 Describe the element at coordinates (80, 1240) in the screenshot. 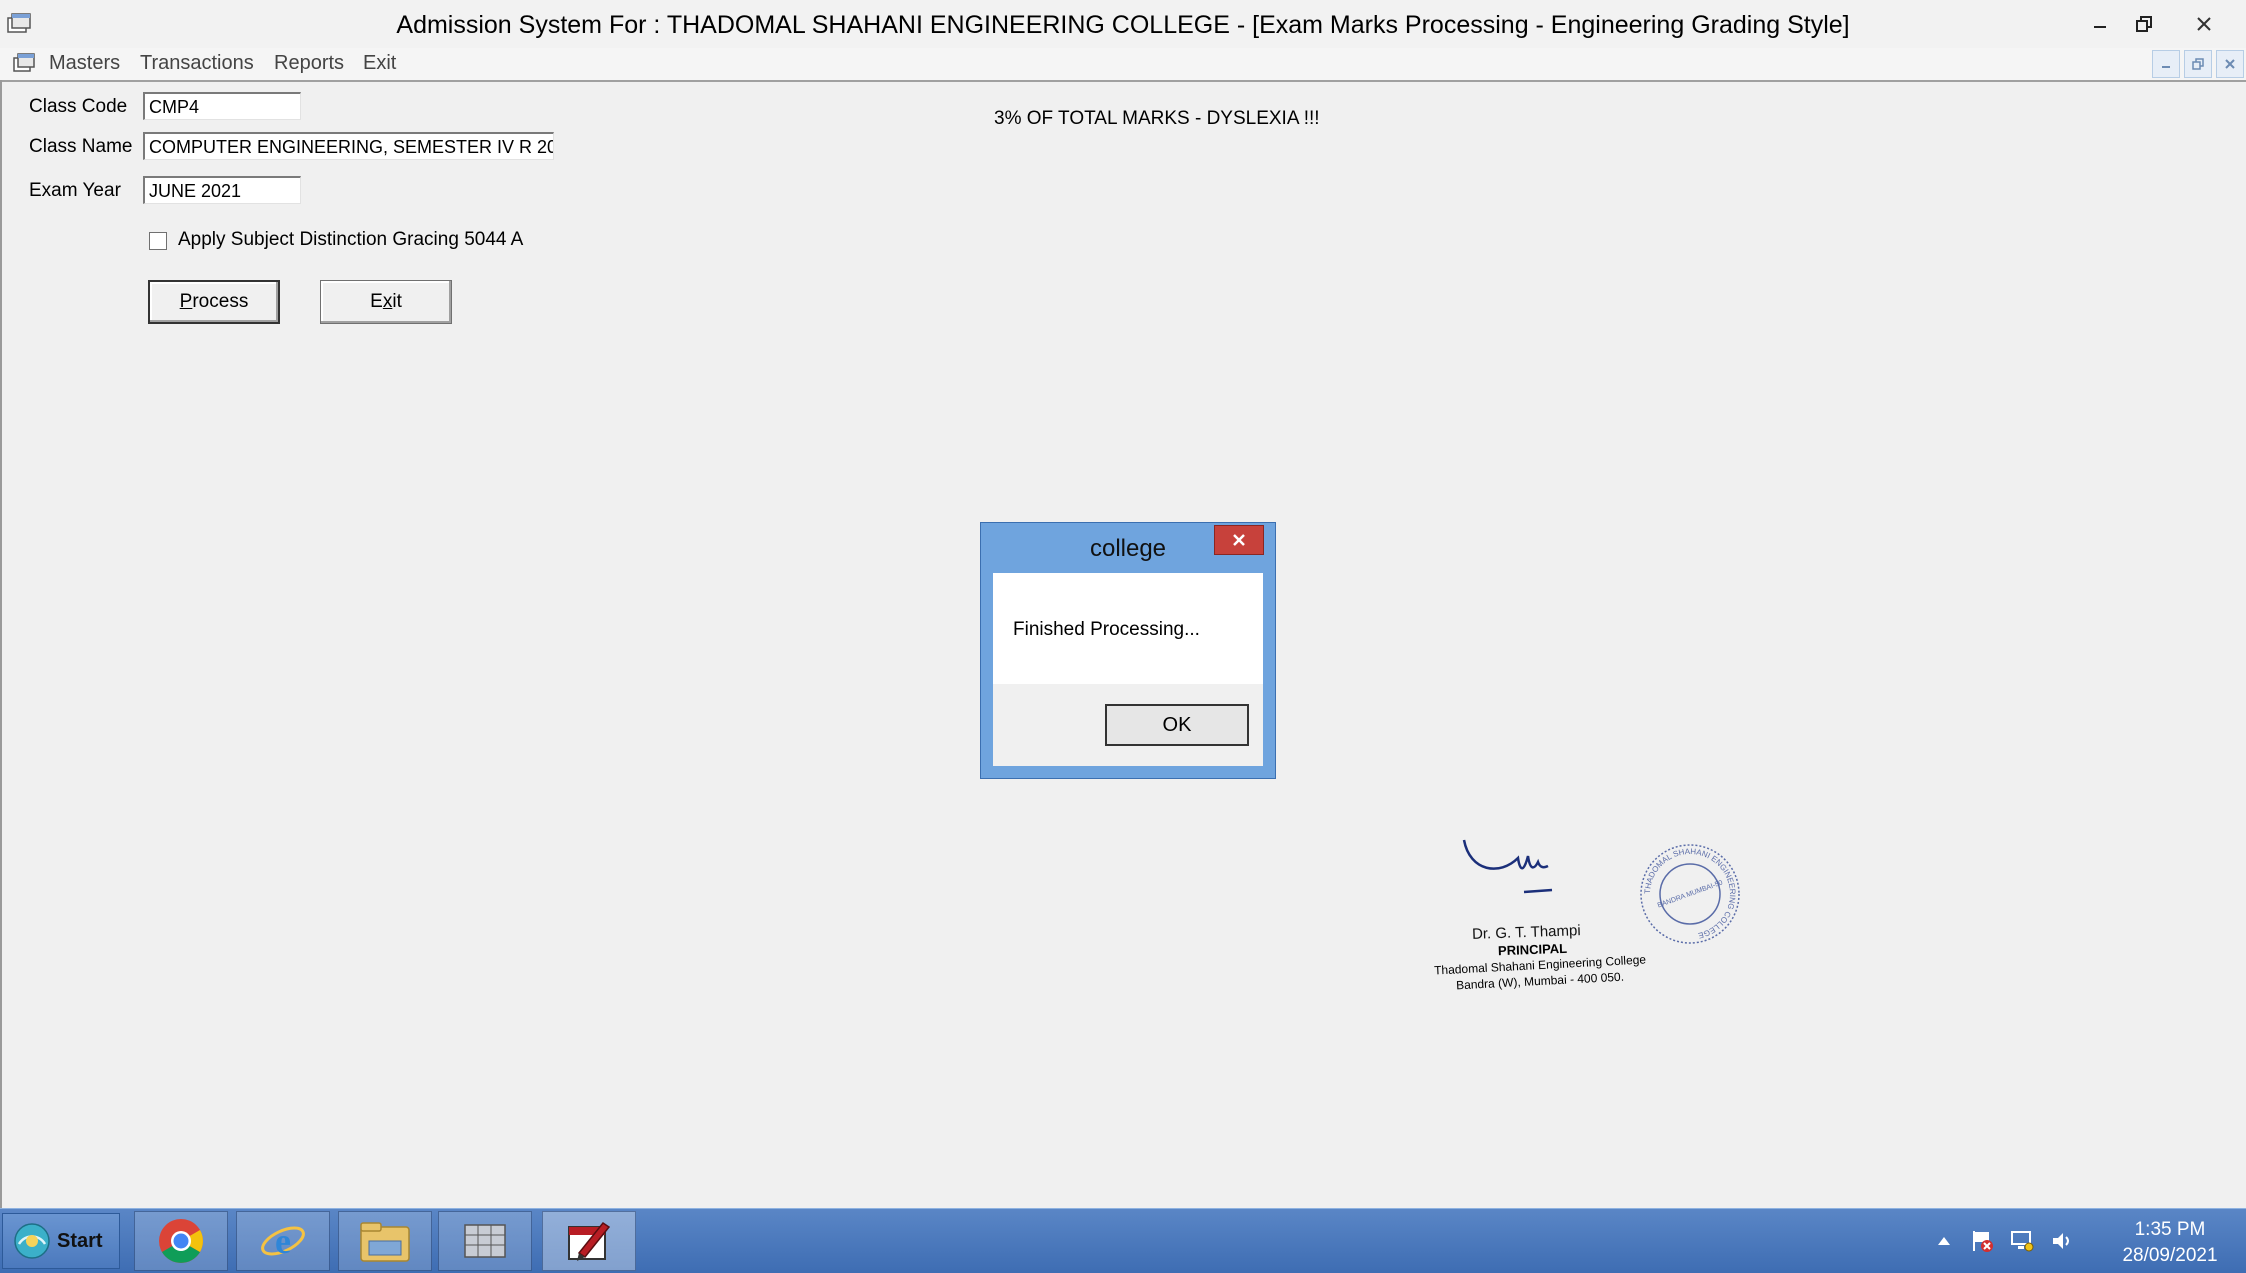

I see `start-label: Start` at that location.